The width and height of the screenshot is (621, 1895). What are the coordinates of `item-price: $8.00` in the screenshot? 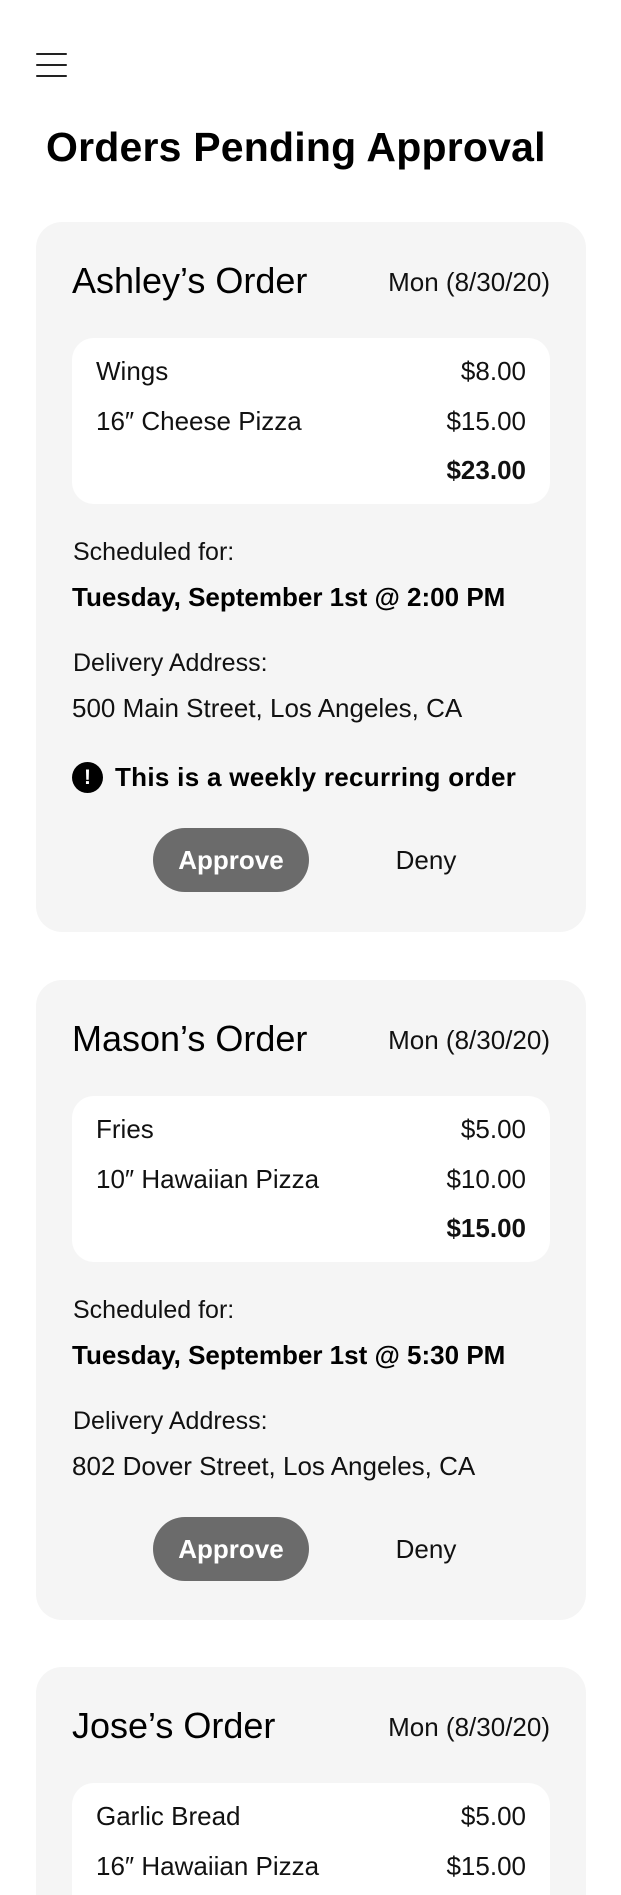 It's located at (493, 371).